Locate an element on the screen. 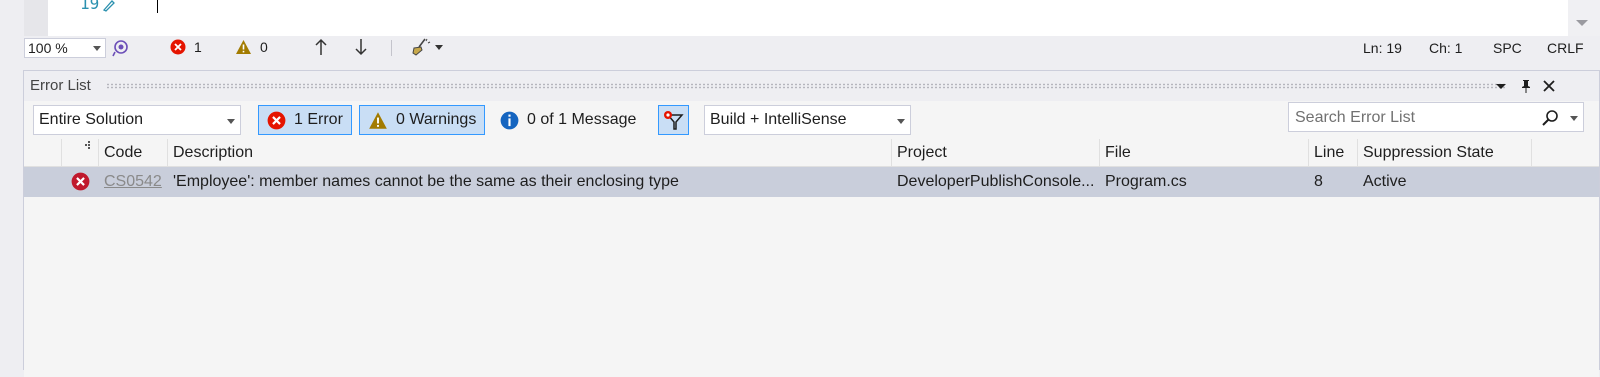  vertical-scrollbar is located at coordinates (1584, 18).